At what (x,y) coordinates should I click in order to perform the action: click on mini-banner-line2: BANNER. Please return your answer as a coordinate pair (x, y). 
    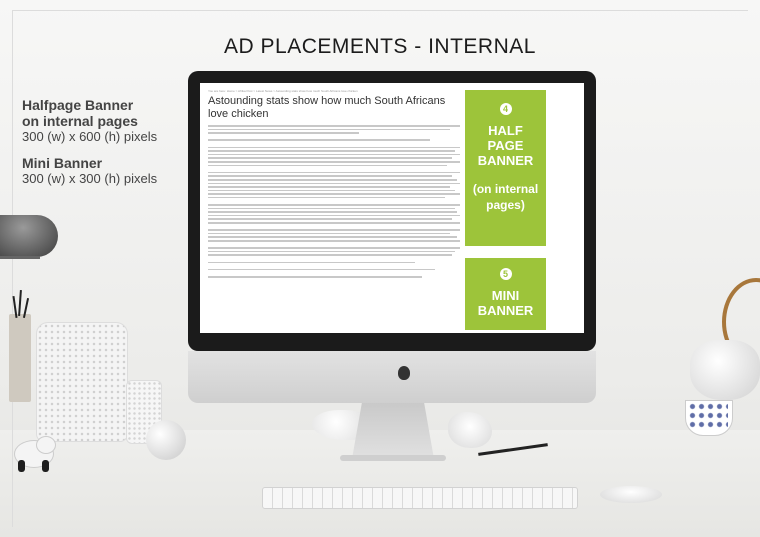
    Looking at the image, I should click on (505, 310).